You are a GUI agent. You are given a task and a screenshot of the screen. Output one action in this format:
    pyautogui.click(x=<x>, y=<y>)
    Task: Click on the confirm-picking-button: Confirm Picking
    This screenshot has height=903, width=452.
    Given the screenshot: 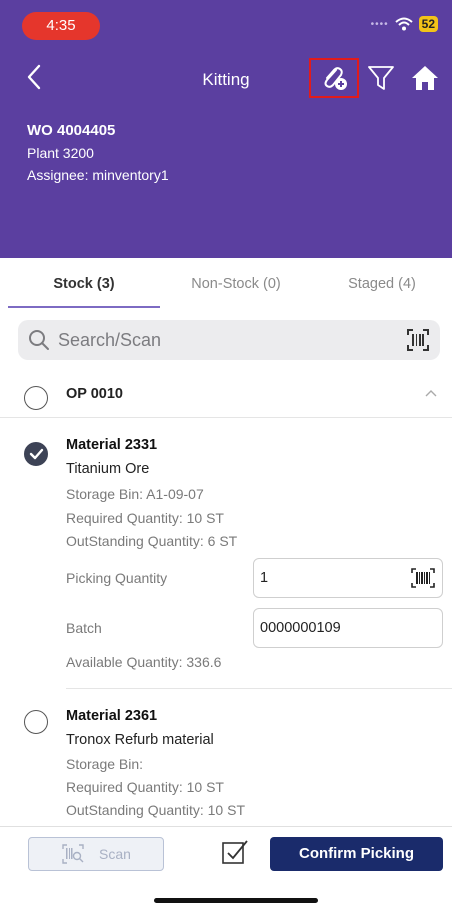 What is the action you would take?
    pyautogui.click(x=356, y=854)
    